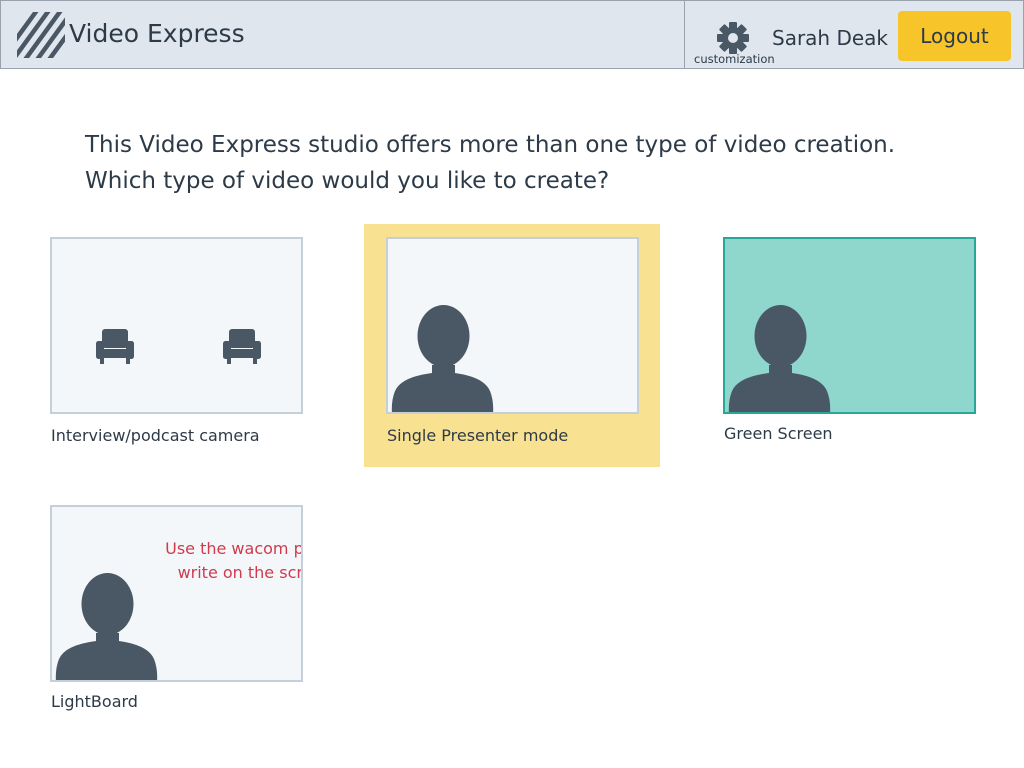 The width and height of the screenshot is (1024, 768). I want to click on mode-card-green-screen: Green Screen, so click(849, 343).